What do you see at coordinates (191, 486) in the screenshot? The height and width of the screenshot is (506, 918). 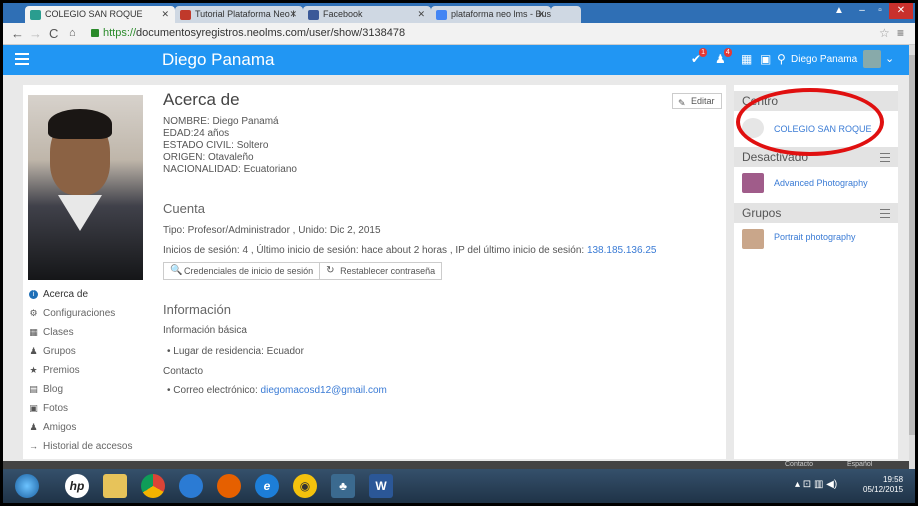 I see `media-icon` at bounding box center [191, 486].